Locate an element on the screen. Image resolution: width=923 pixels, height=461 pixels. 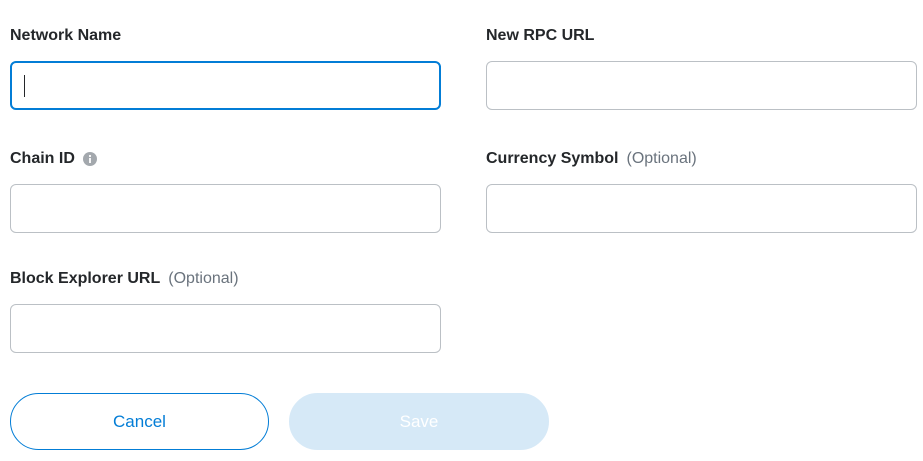
network-name-label-text: Network Name is located at coordinates (66, 35).